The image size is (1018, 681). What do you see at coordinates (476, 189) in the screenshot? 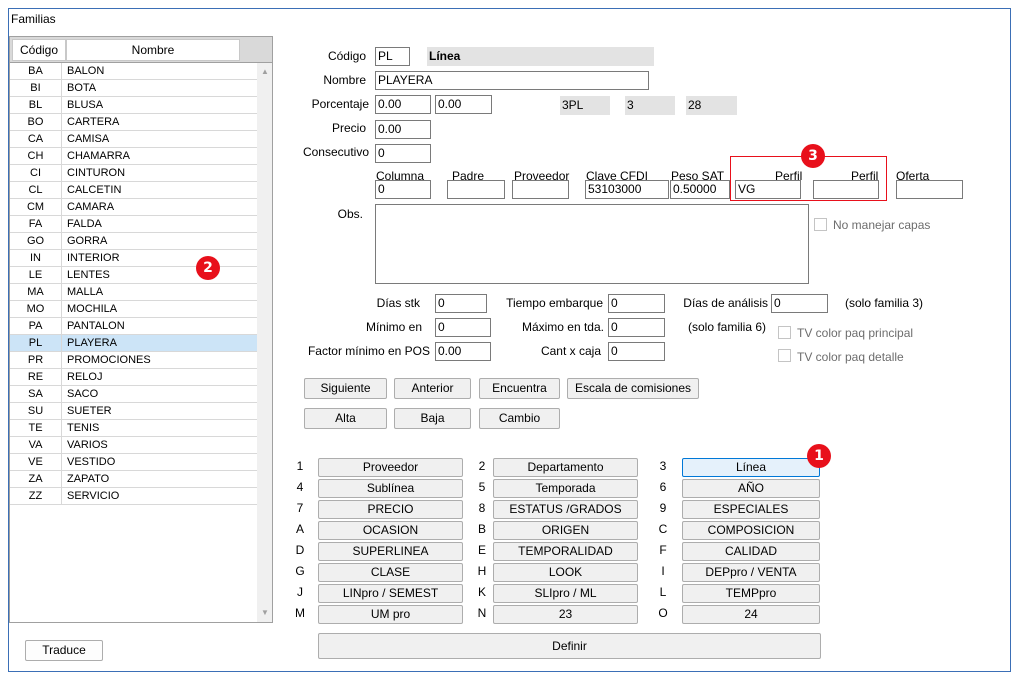
I see `padre-field` at bounding box center [476, 189].